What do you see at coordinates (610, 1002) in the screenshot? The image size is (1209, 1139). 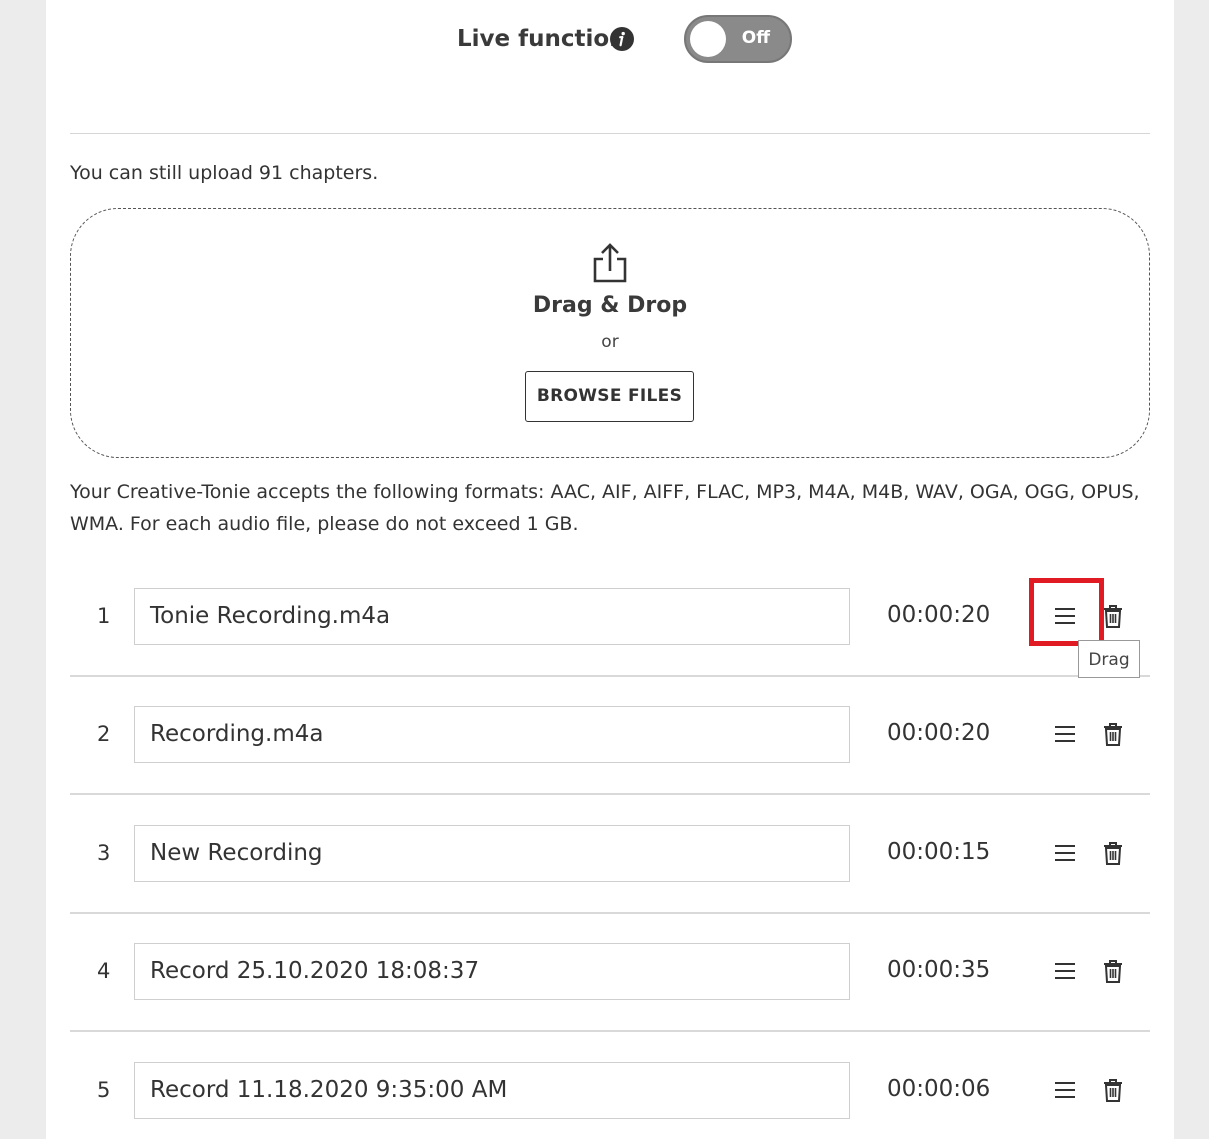 I see `chapter-row: 4 Record 25.10.2020 18:08:37 00:00:35` at bounding box center [610, 1002].